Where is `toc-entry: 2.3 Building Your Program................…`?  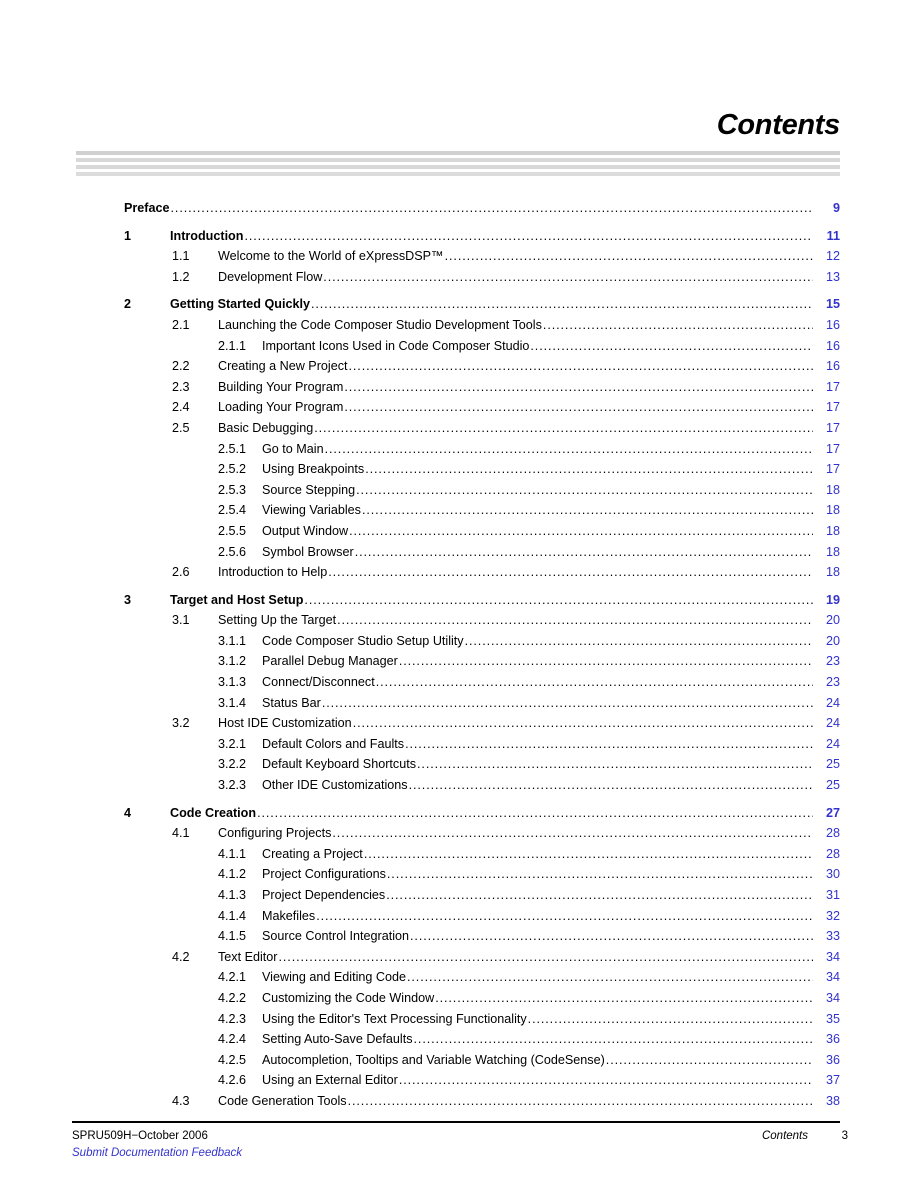 toc-entry: 2.3 Building Your Program................… is located at coordinates (460, 387).